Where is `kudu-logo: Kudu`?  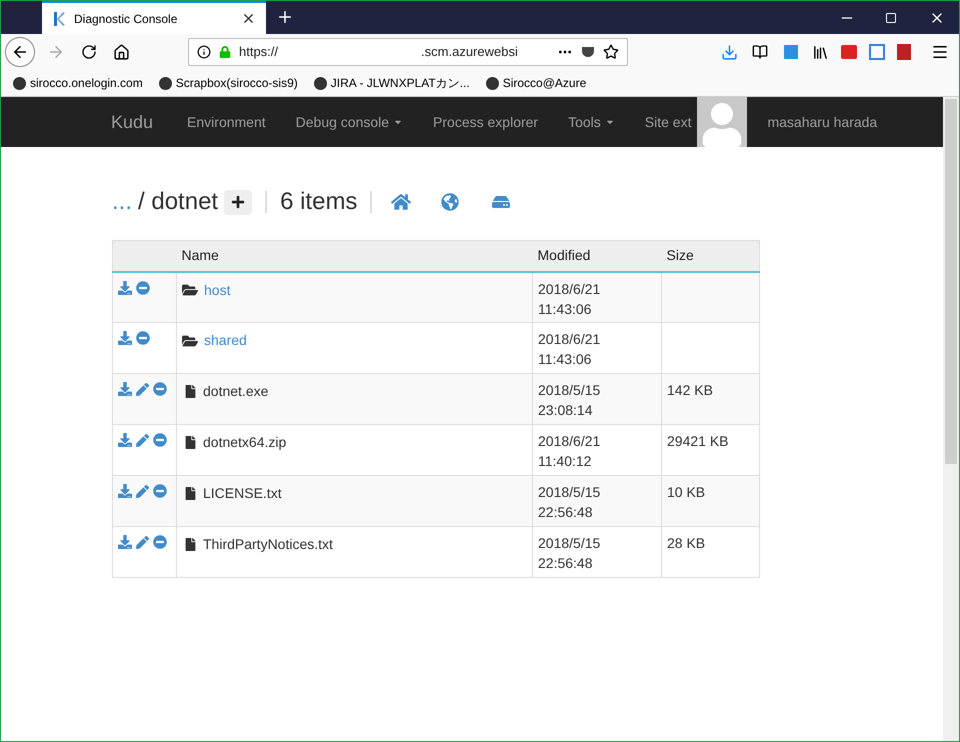
kudu-logo: Kudu is located at coordinates (132, 122).